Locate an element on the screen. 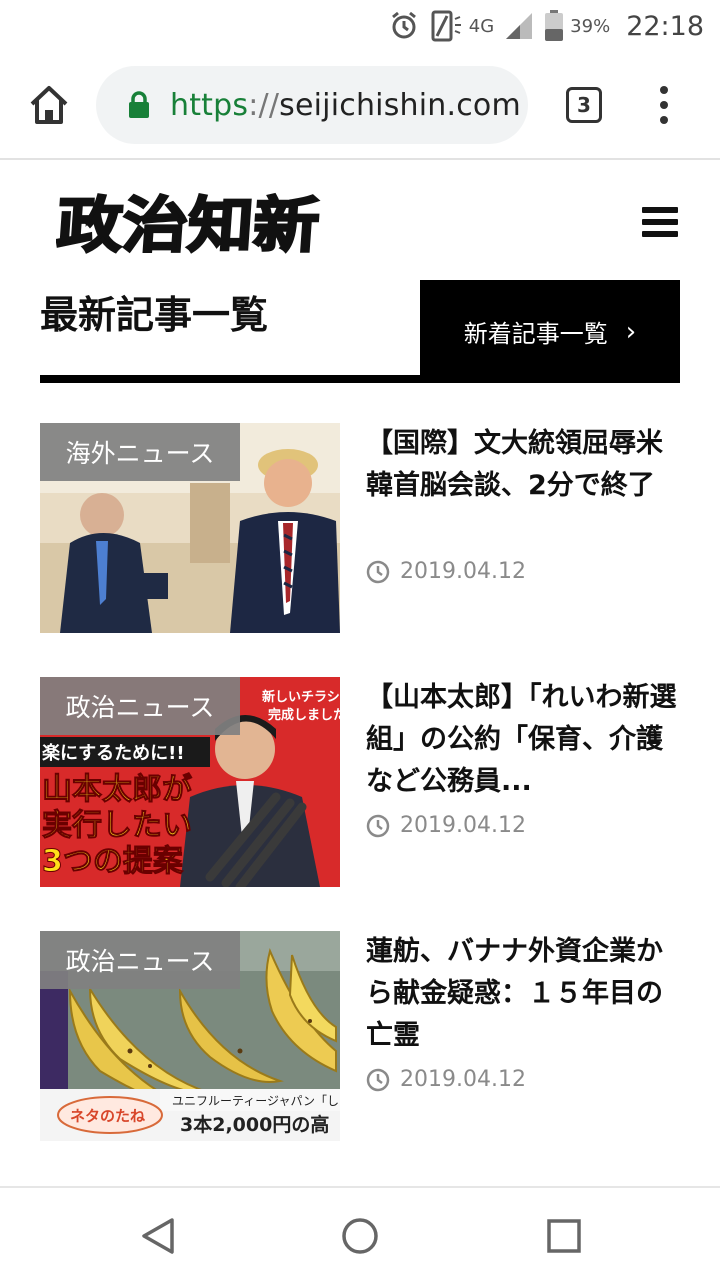 Image resolution: width=720 pixels, height=1280 pixels. clock-time: 22:18 is located at coordinates (665, 26).